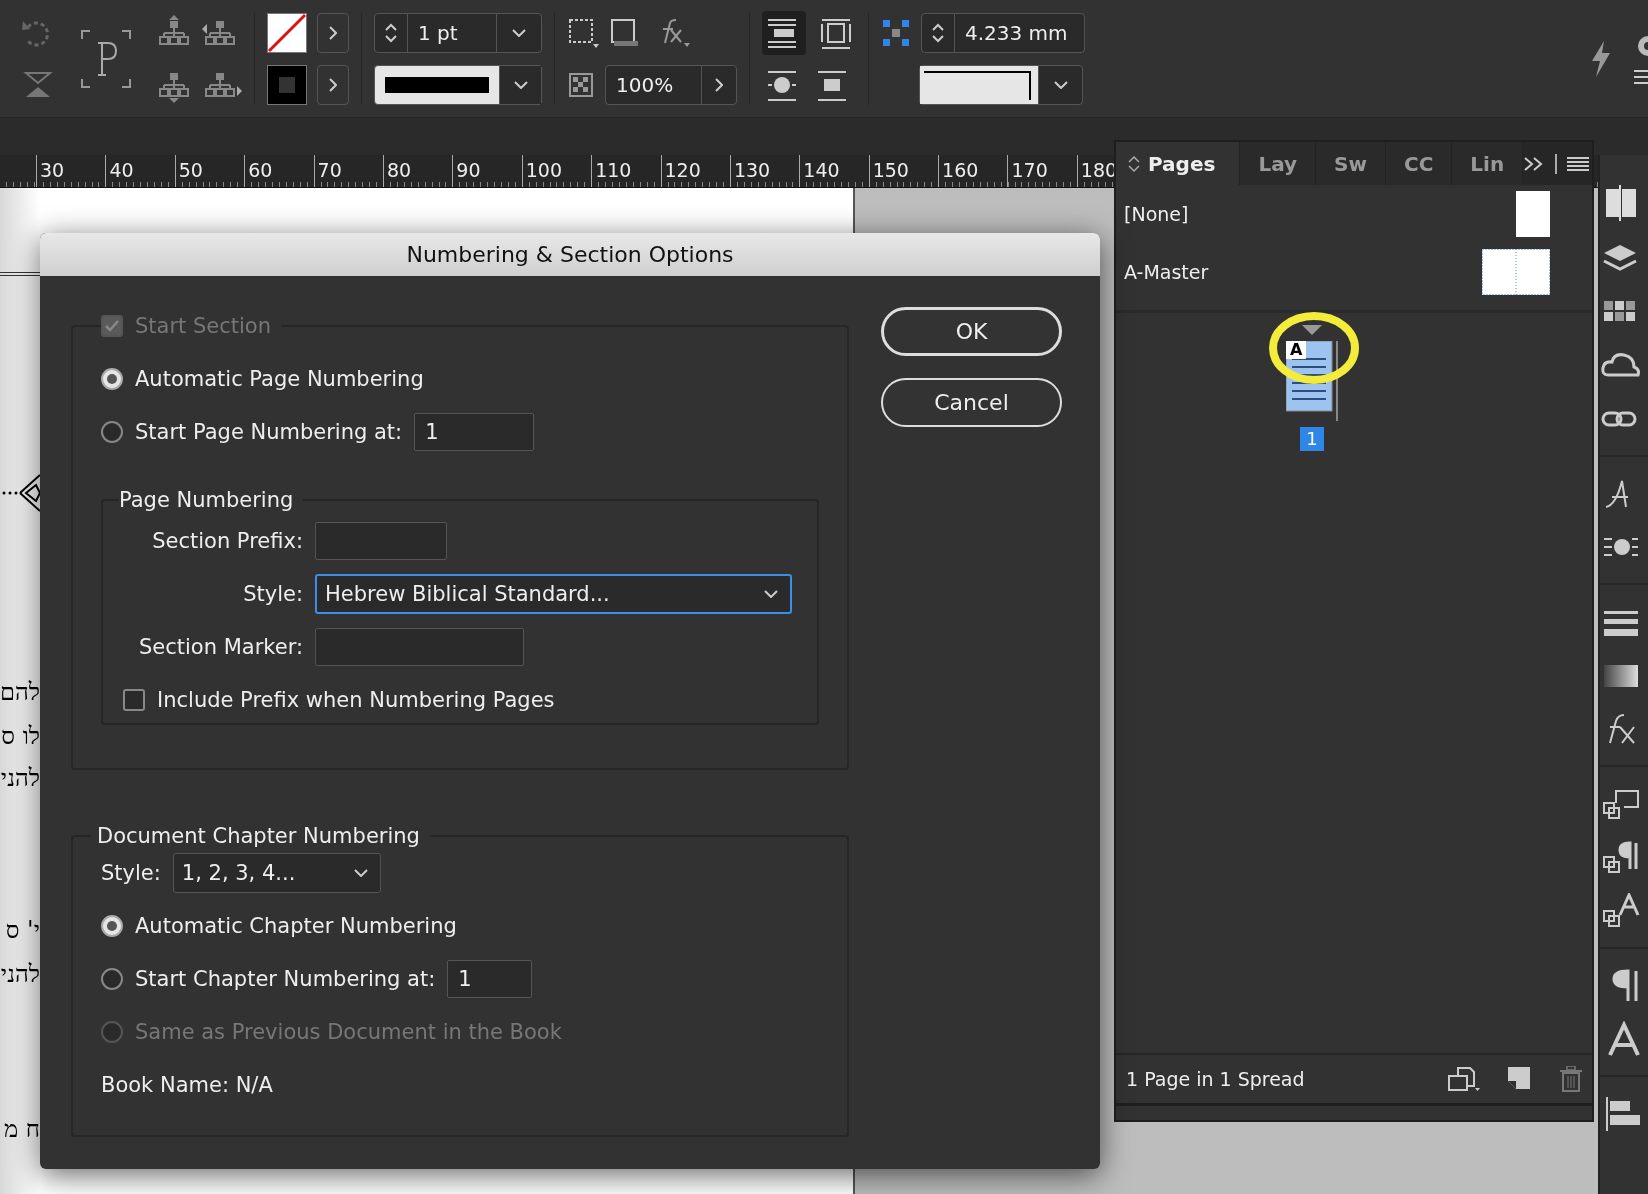 The image size is (1648, 1194). I want to click on wrap-bounding-box-icon, so click(784, 32).